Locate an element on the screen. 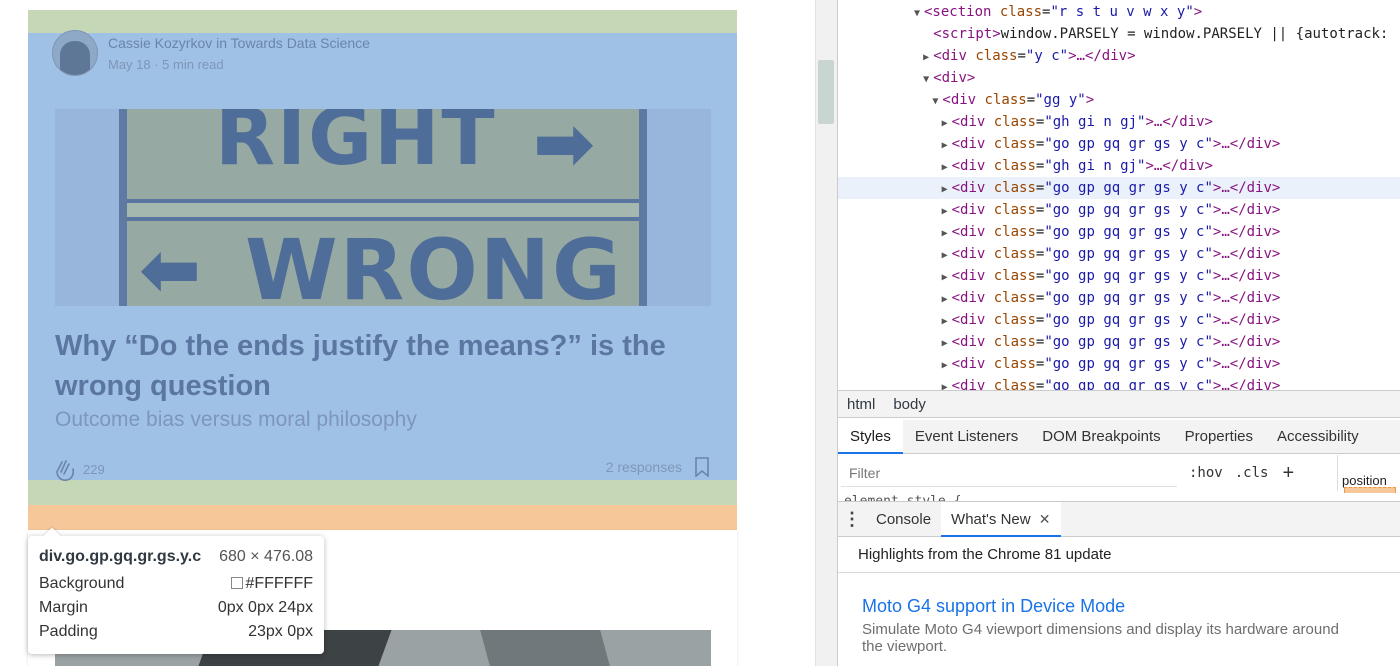 This screenshot has height=666, width=1400. responses-link: 2 responses is located at coordinates (644, 467).